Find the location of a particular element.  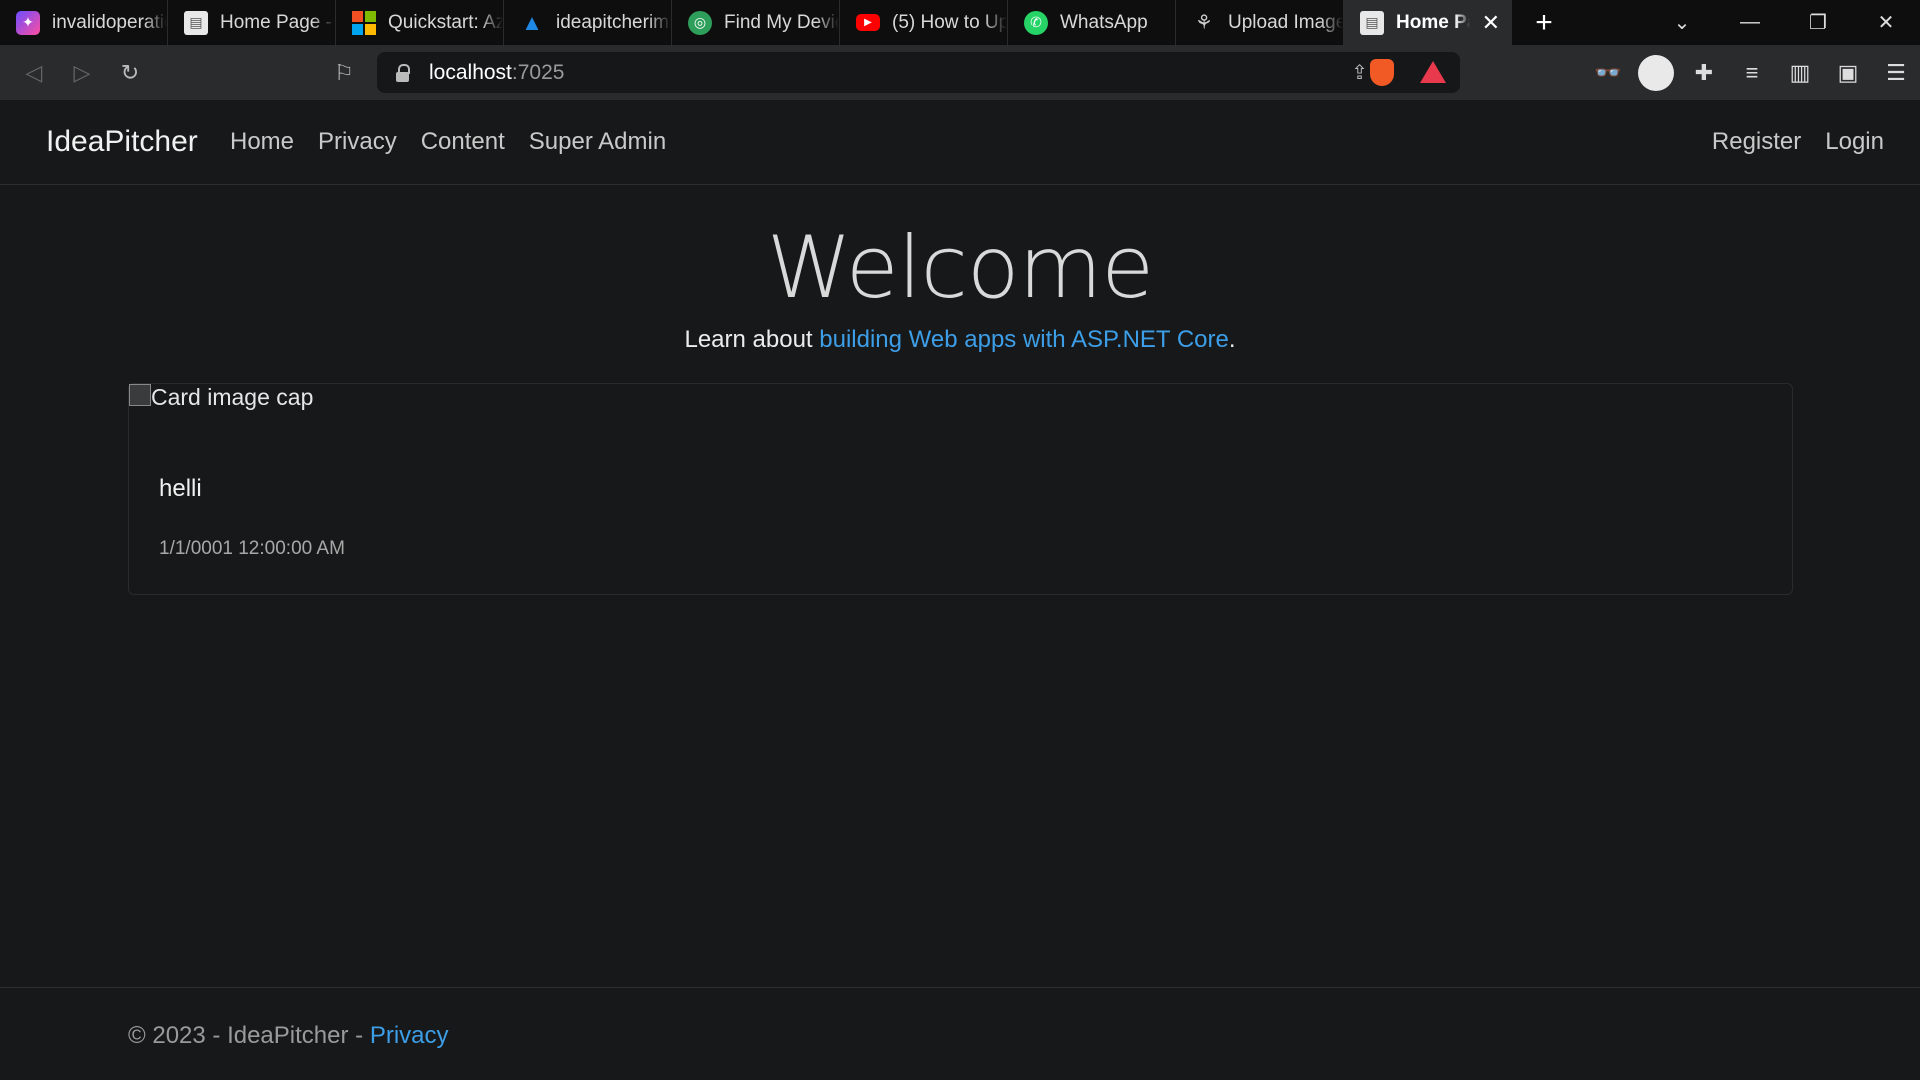

address-bar: localhost:7025 ⇪ is located at coordinates (918, 72).